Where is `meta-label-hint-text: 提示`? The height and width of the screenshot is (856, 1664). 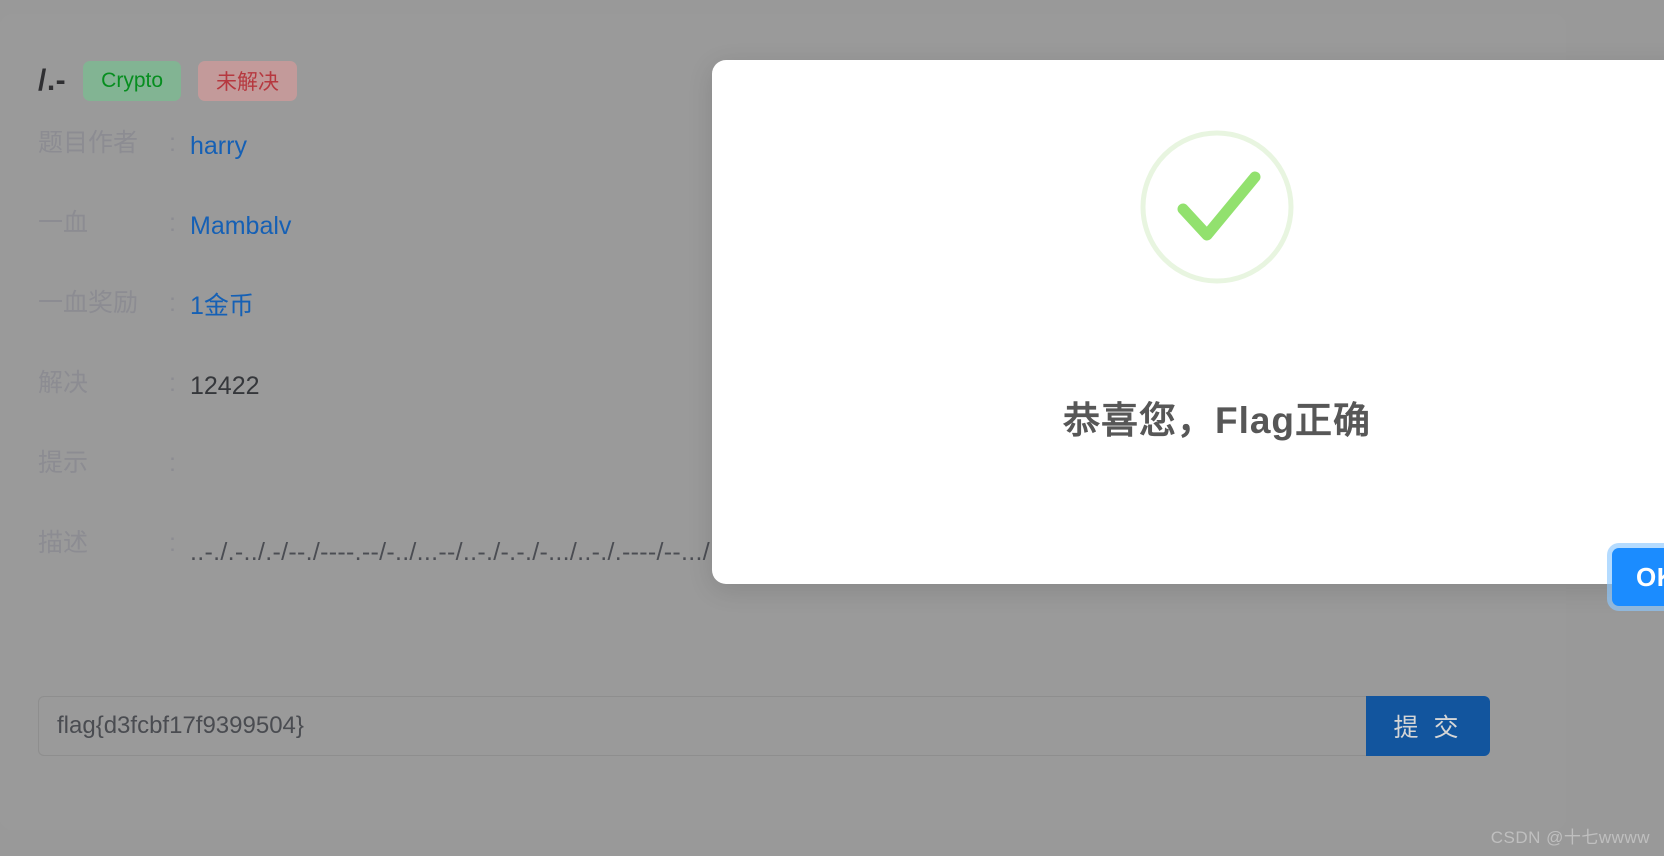
meta-label-hint-text: 提示 is located at coordinates (63, 463).